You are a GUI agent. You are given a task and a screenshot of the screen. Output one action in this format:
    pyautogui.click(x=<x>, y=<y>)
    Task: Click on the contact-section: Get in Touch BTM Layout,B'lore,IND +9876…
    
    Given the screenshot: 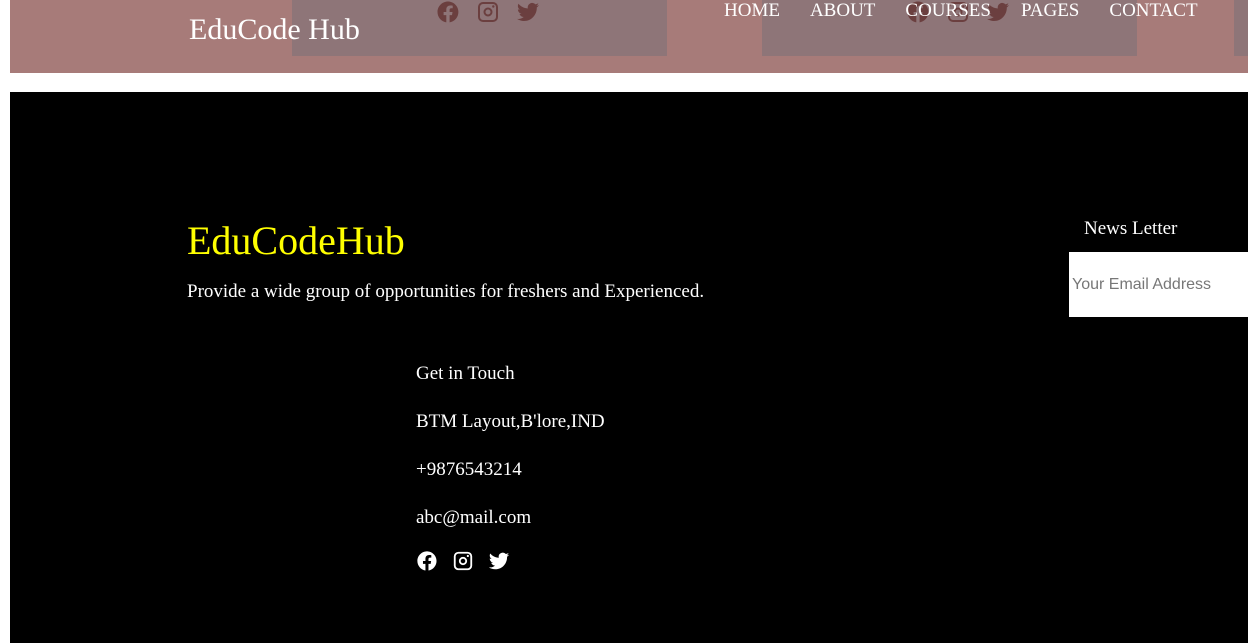 What is the action you would take?
    pyautogui.click(x=510, y=467)
    